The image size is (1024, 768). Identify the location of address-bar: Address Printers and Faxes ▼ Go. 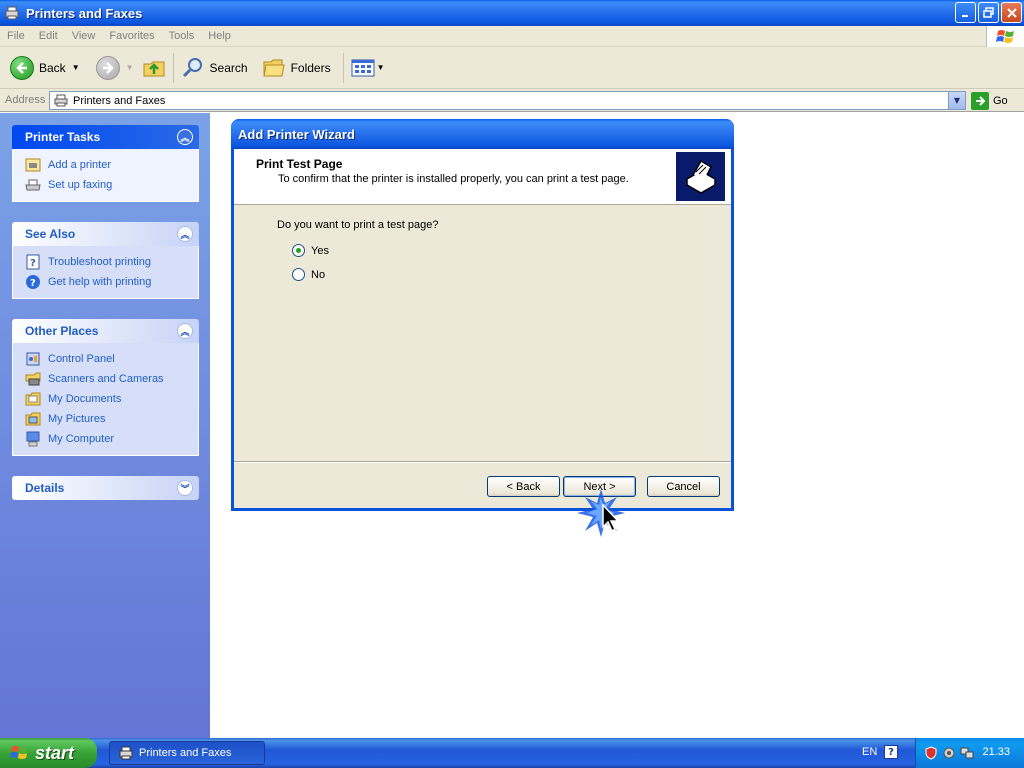
(512, 100).